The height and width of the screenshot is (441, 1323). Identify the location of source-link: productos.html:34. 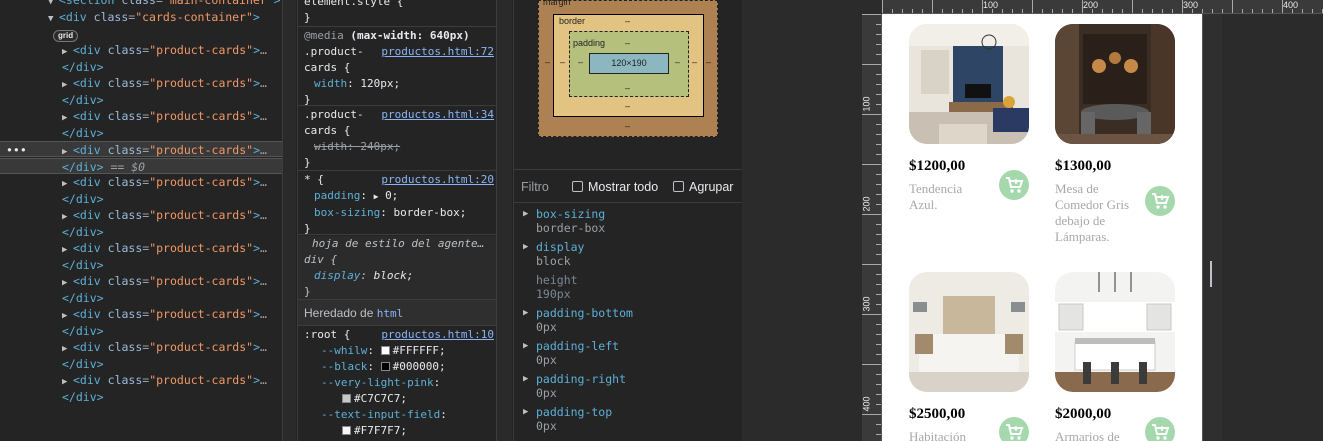
(437, 115).